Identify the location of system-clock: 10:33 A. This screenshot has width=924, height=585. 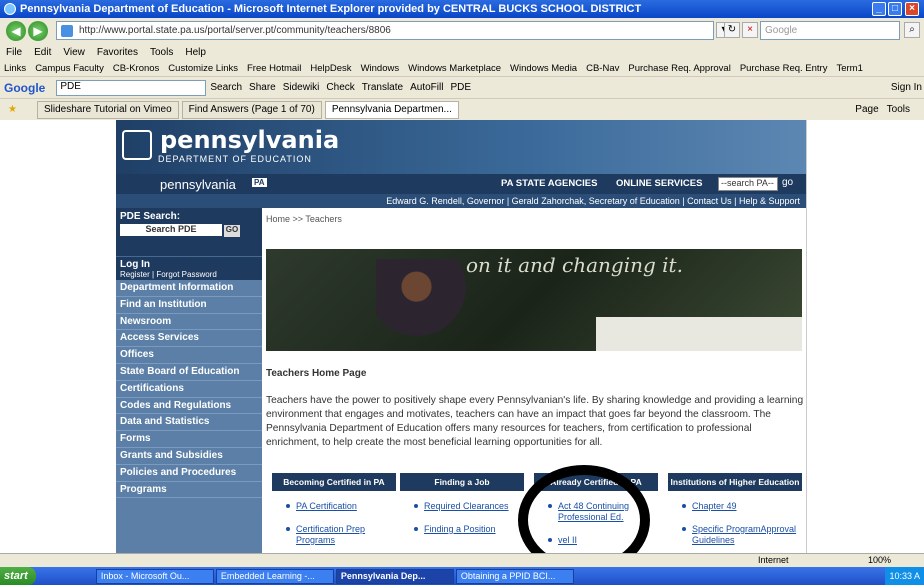
(904, 576).